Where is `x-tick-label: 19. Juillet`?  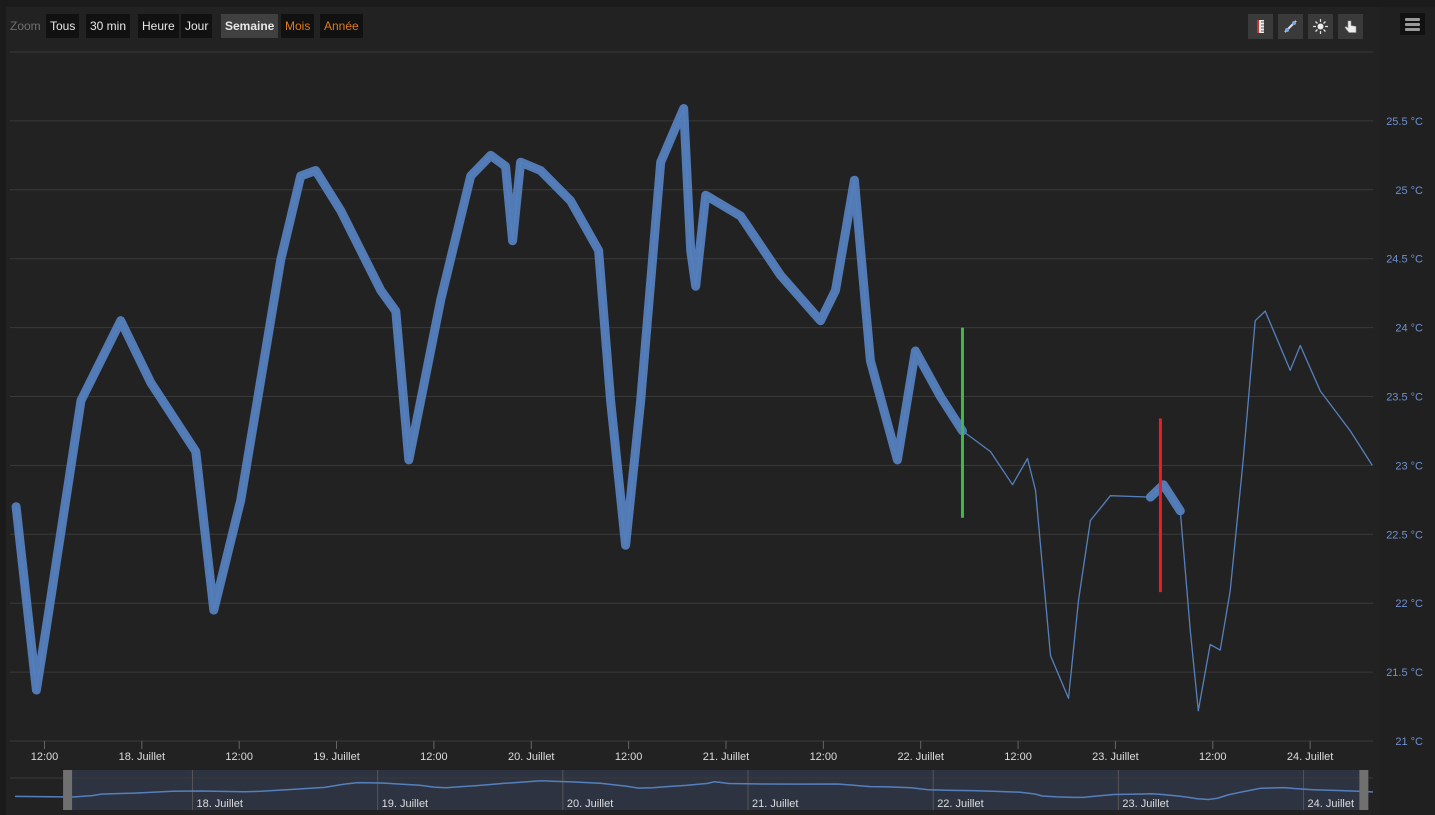 x-tick-label: 19. Juillet is located at coordinates (336, 757).